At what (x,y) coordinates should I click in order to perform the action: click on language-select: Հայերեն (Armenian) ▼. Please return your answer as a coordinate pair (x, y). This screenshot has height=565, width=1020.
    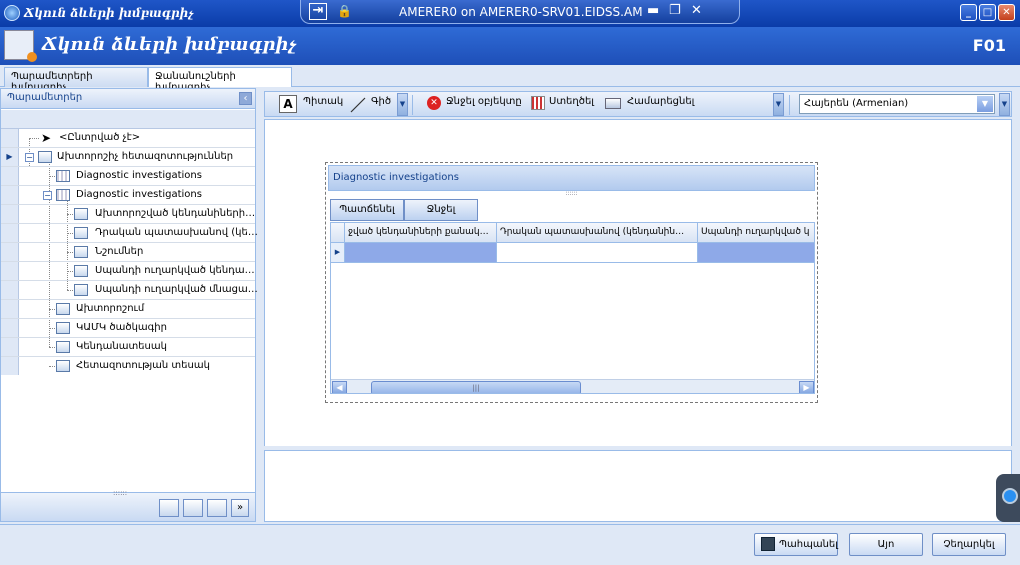
    Looking at the image, I should click on (897, 104).